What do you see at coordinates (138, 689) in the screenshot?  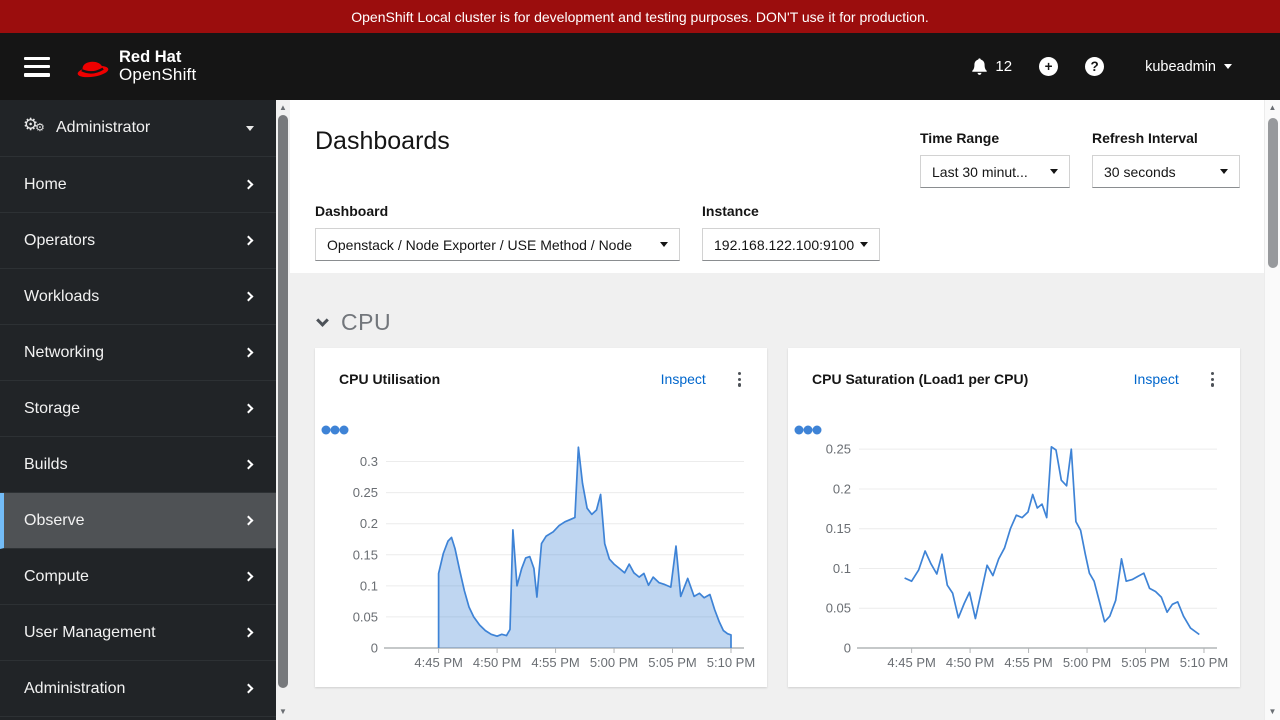 I see `sidebar-item-administration: Administration` at bounding box center [138, 689].